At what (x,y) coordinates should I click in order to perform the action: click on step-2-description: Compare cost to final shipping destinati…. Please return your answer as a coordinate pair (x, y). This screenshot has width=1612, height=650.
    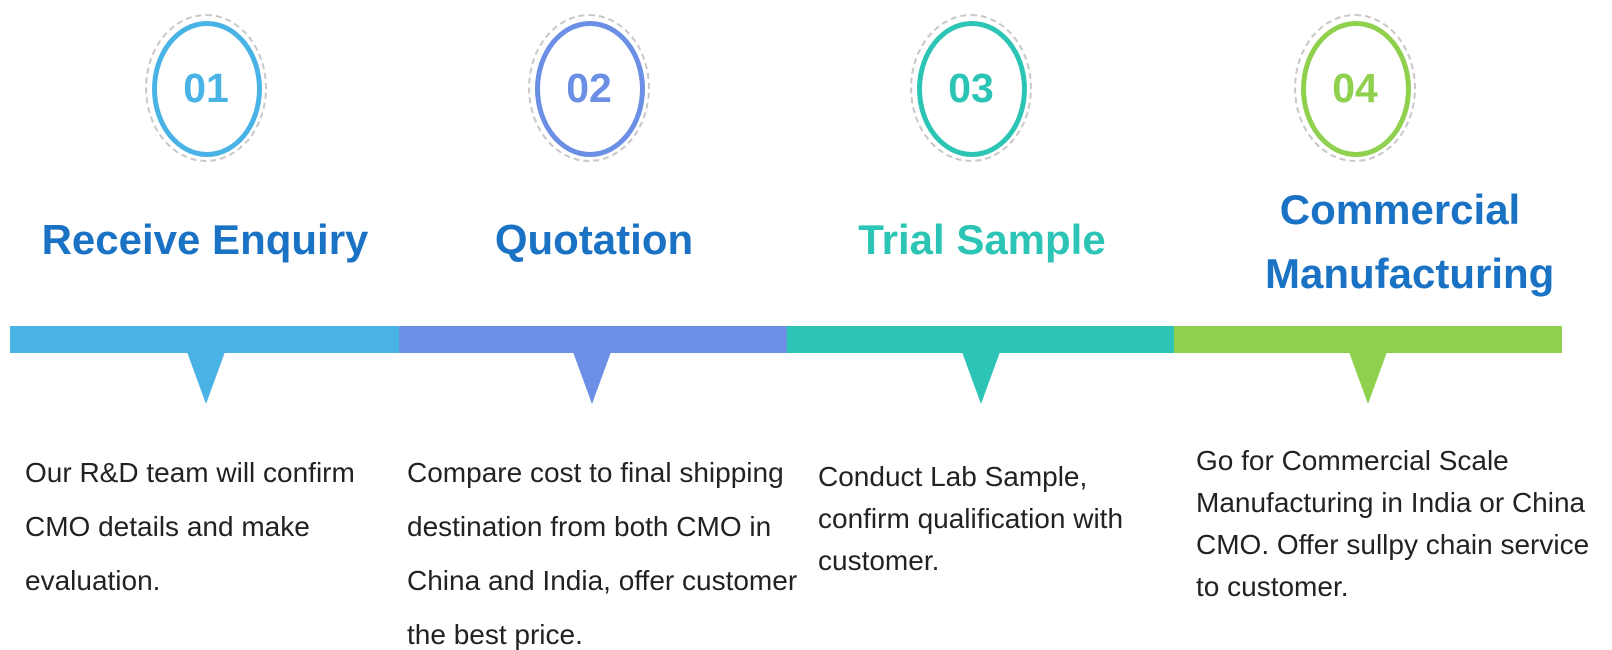
    Looking at the image, I should click on (602, 553).